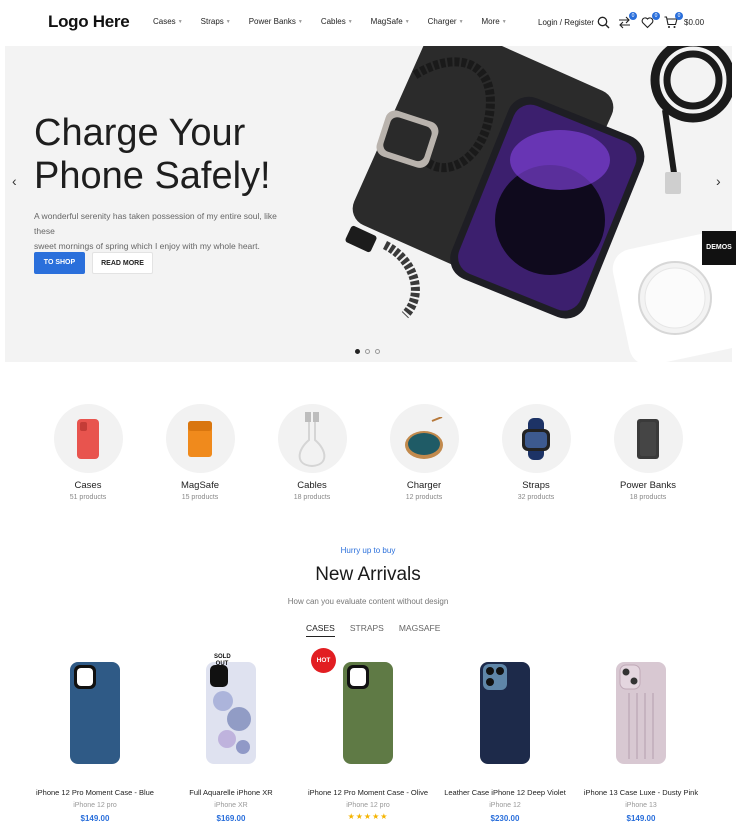  I want to click on wishlist-count-badge: 0, so click(656, 16).